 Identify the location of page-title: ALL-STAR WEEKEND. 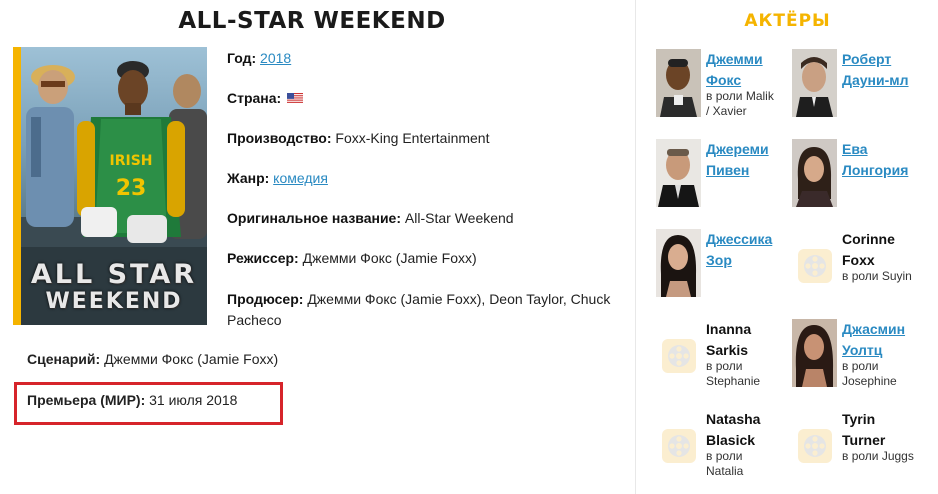
(312, 21).